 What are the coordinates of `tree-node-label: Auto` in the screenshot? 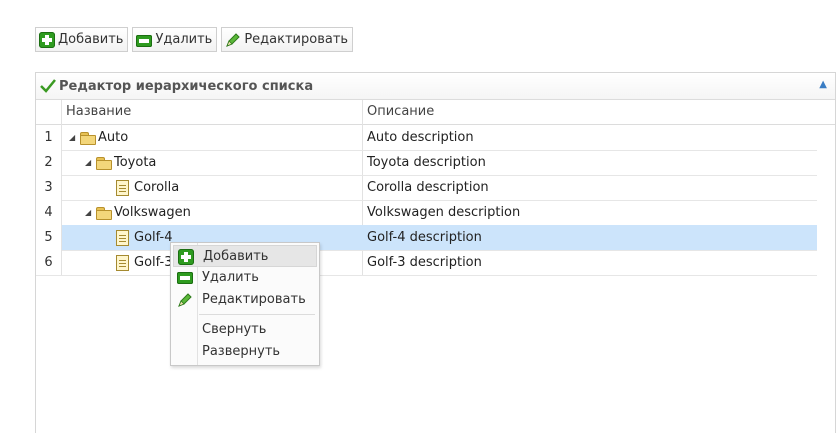 It's located at (113, 137).